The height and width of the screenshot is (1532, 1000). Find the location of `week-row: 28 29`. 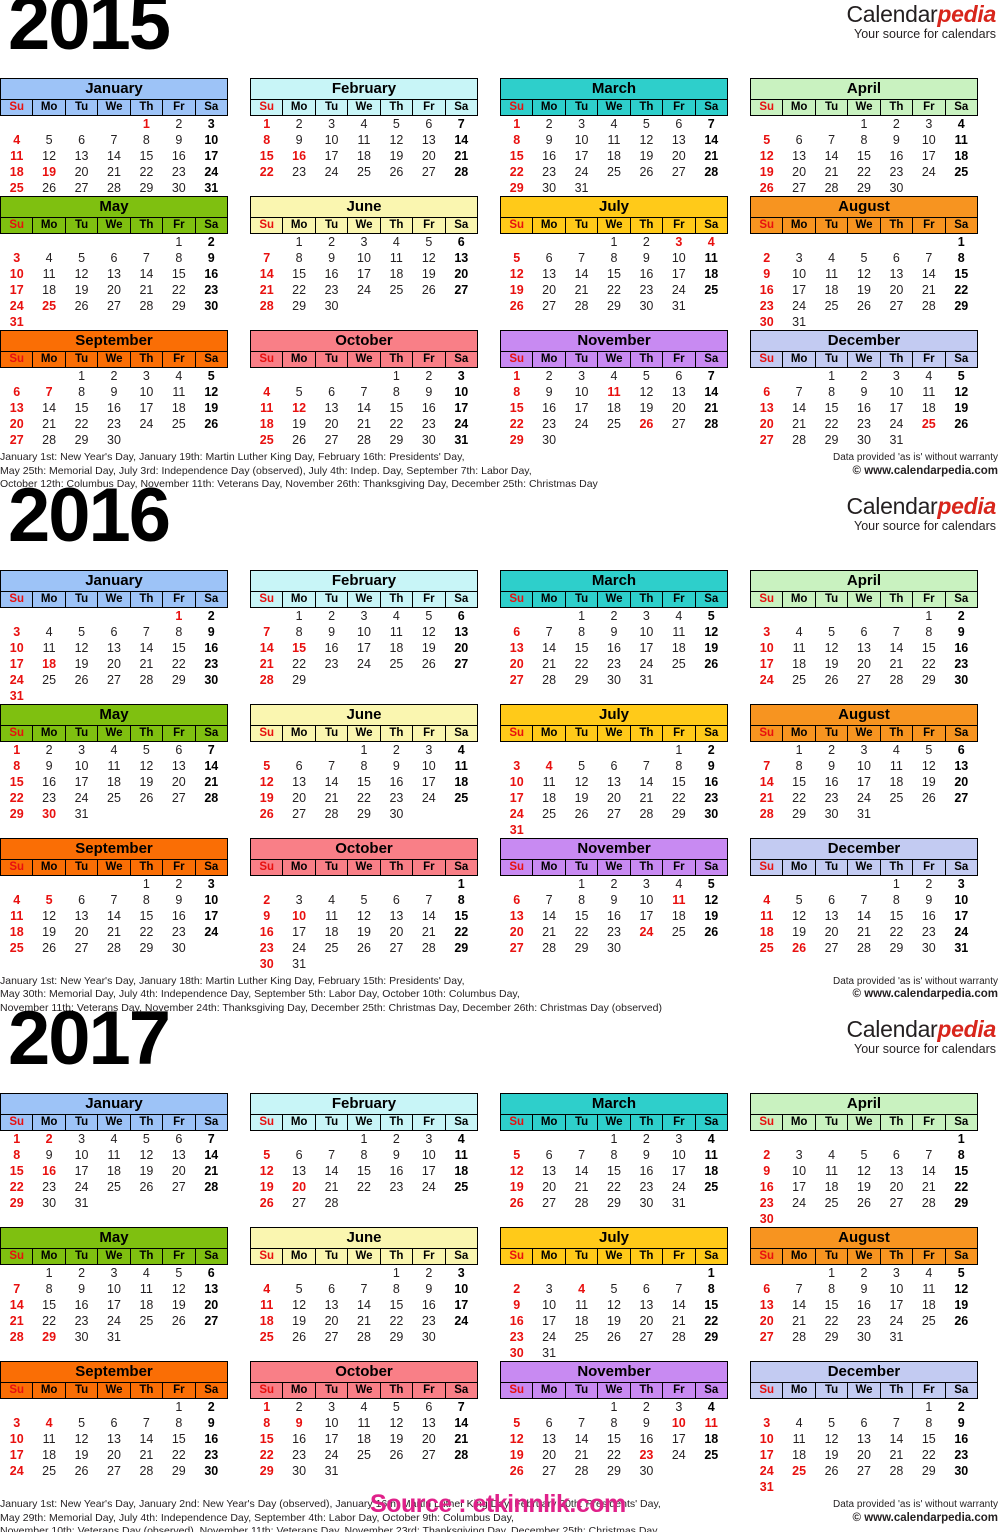

week-row: 28 29 is located at coordinates (364, 679).